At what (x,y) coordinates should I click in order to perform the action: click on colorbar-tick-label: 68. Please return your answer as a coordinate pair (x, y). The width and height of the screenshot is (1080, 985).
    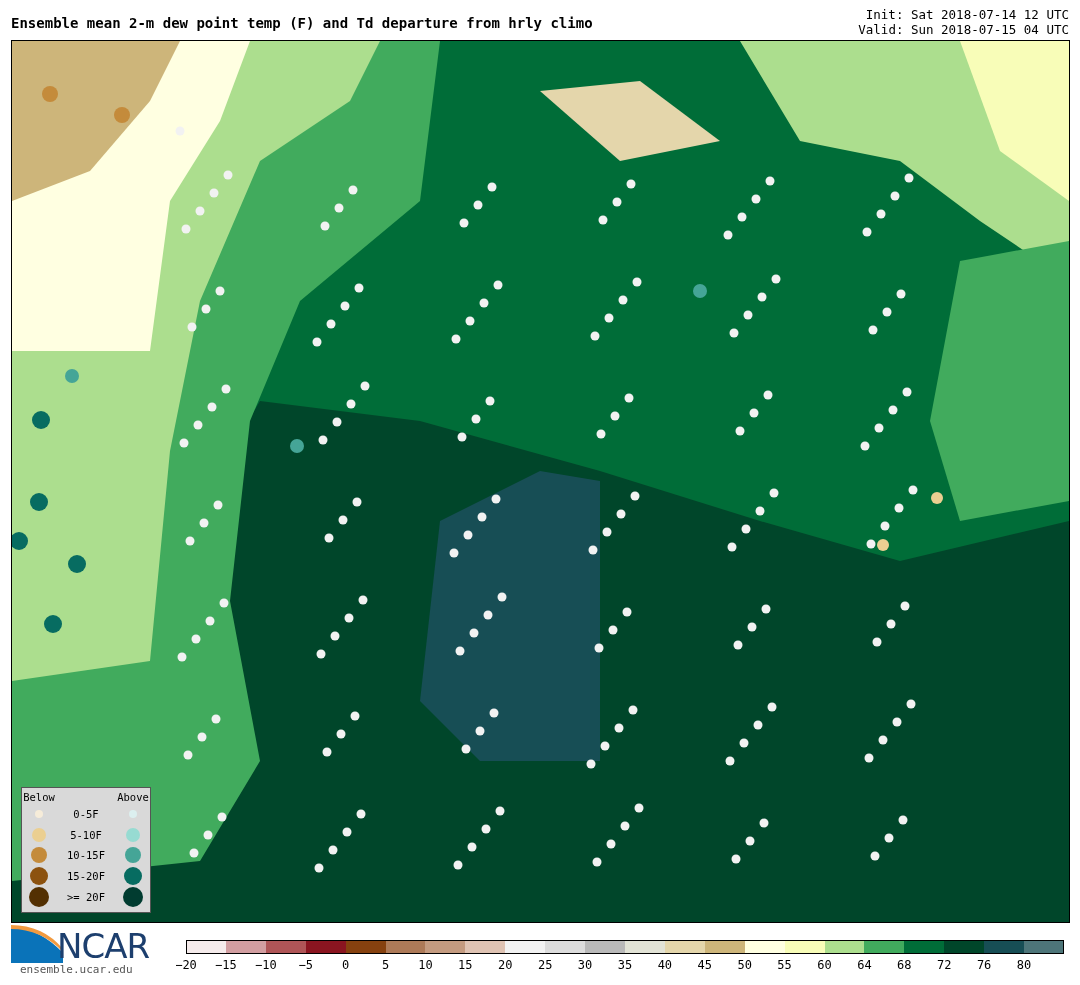
    Looking at the image, I should click on (904, 965).